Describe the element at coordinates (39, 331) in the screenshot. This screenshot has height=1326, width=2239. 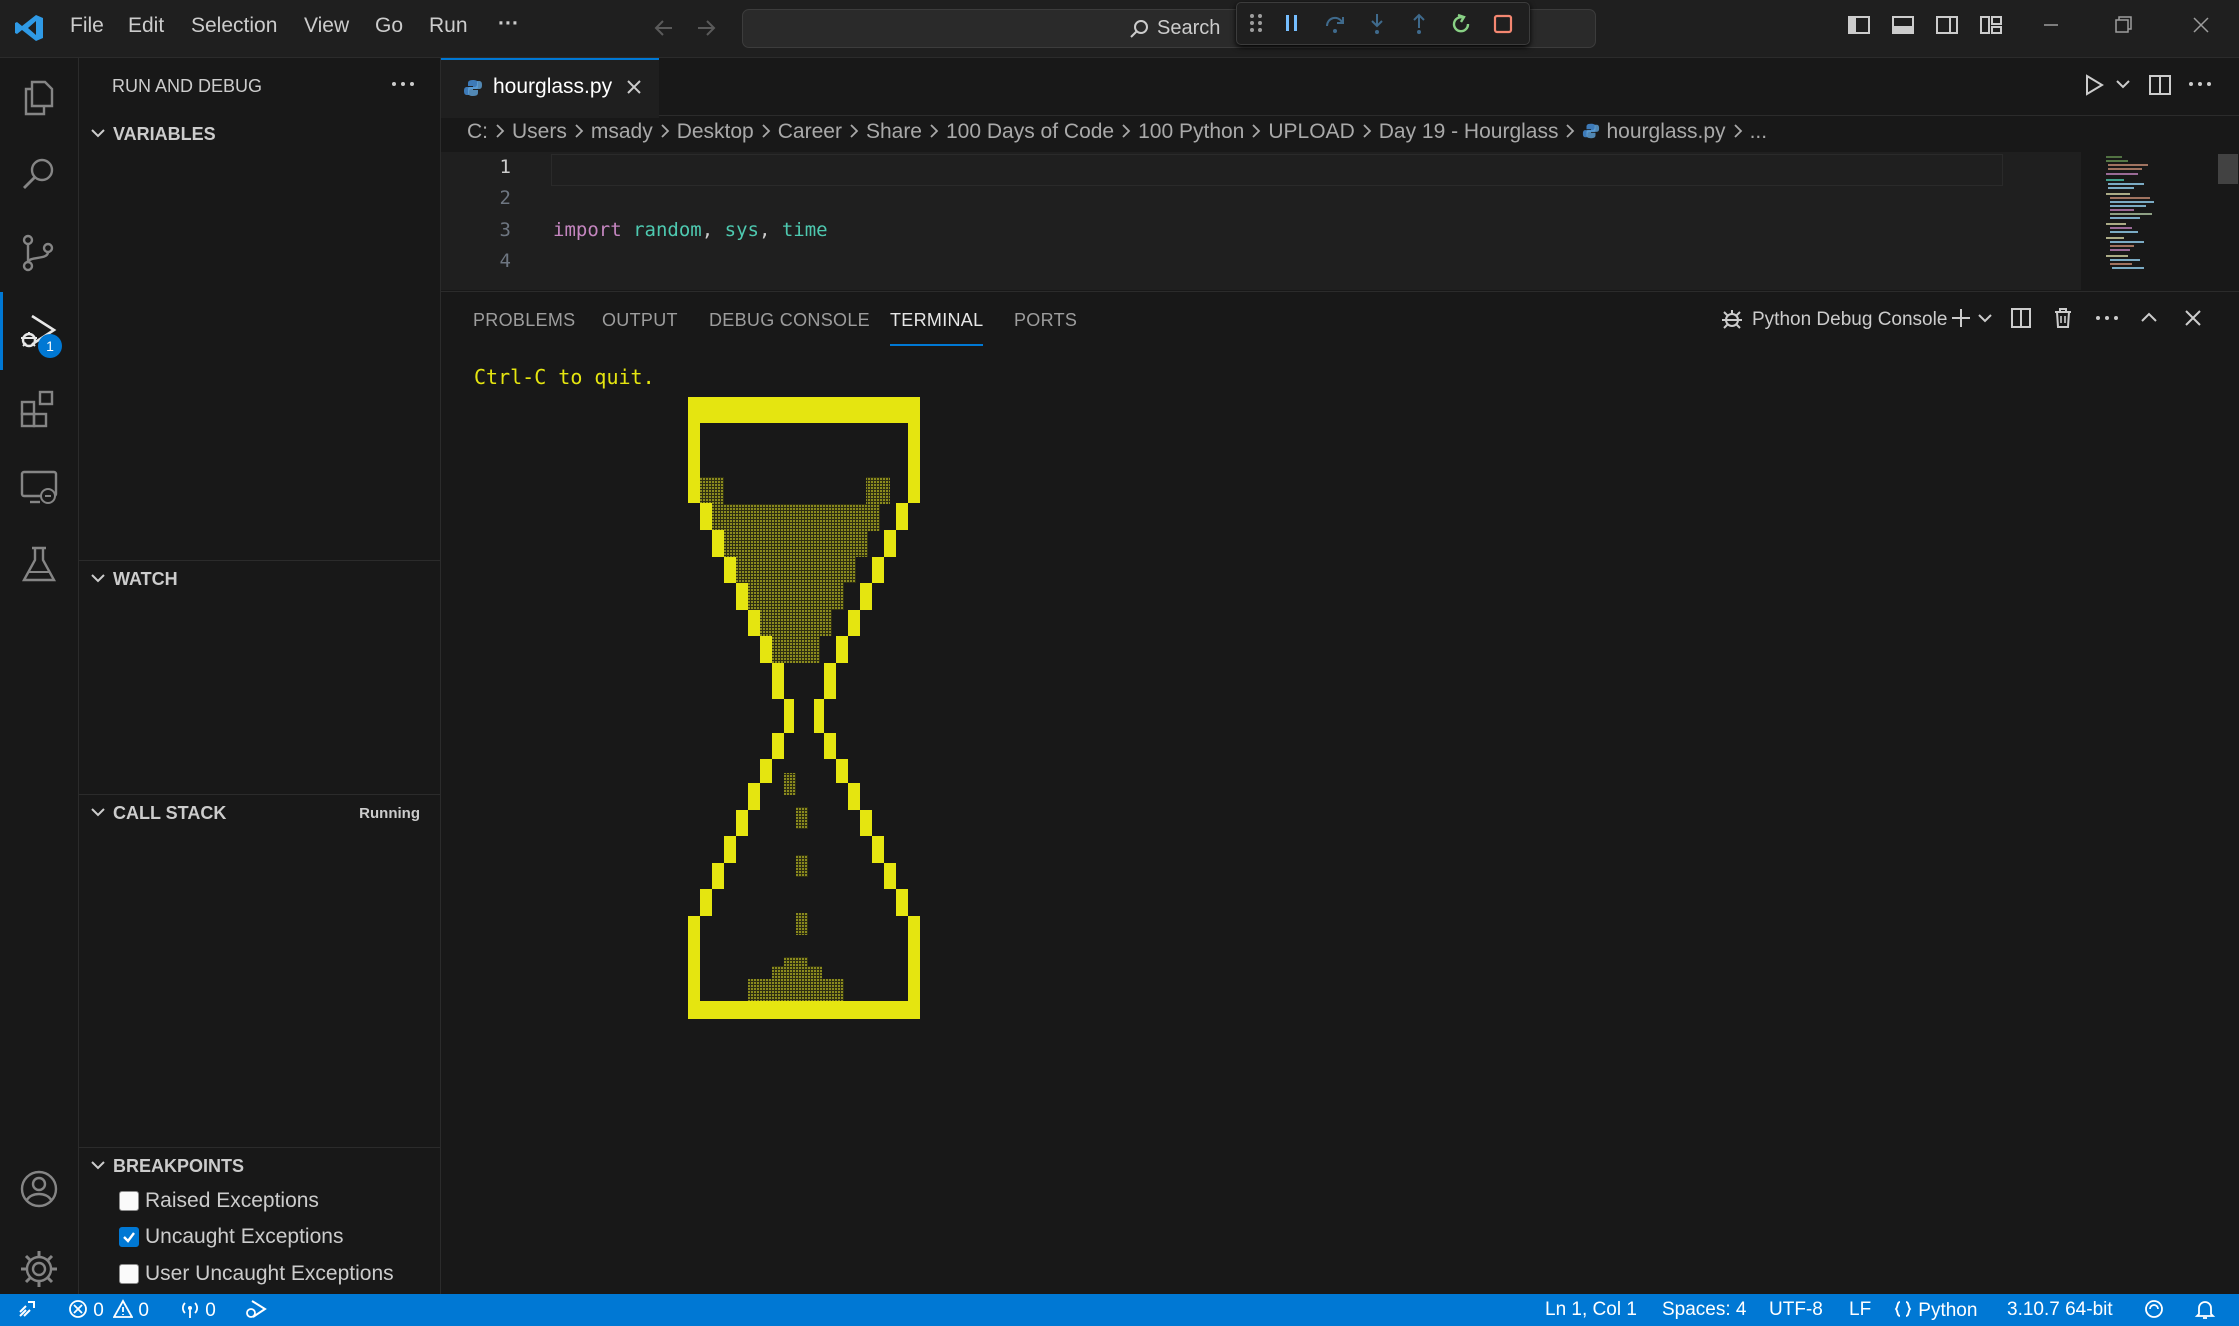
I see `run-debug-icon: 1` at that location.